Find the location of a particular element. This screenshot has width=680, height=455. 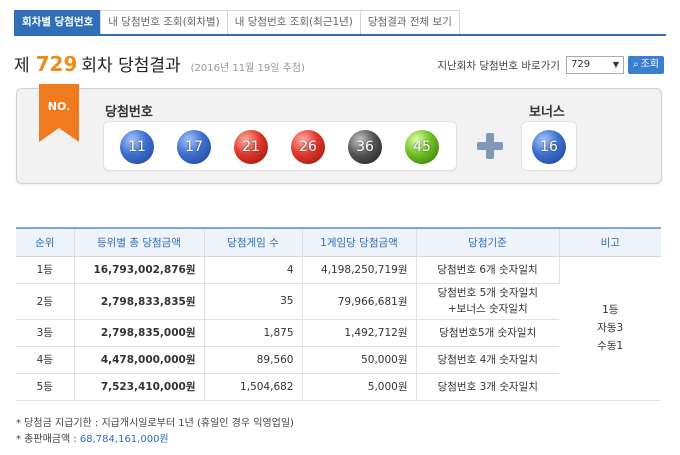

tab-my-numbers-by-round: 내 당첨번호 조회(회차별) is located at coordinates (164, 22).